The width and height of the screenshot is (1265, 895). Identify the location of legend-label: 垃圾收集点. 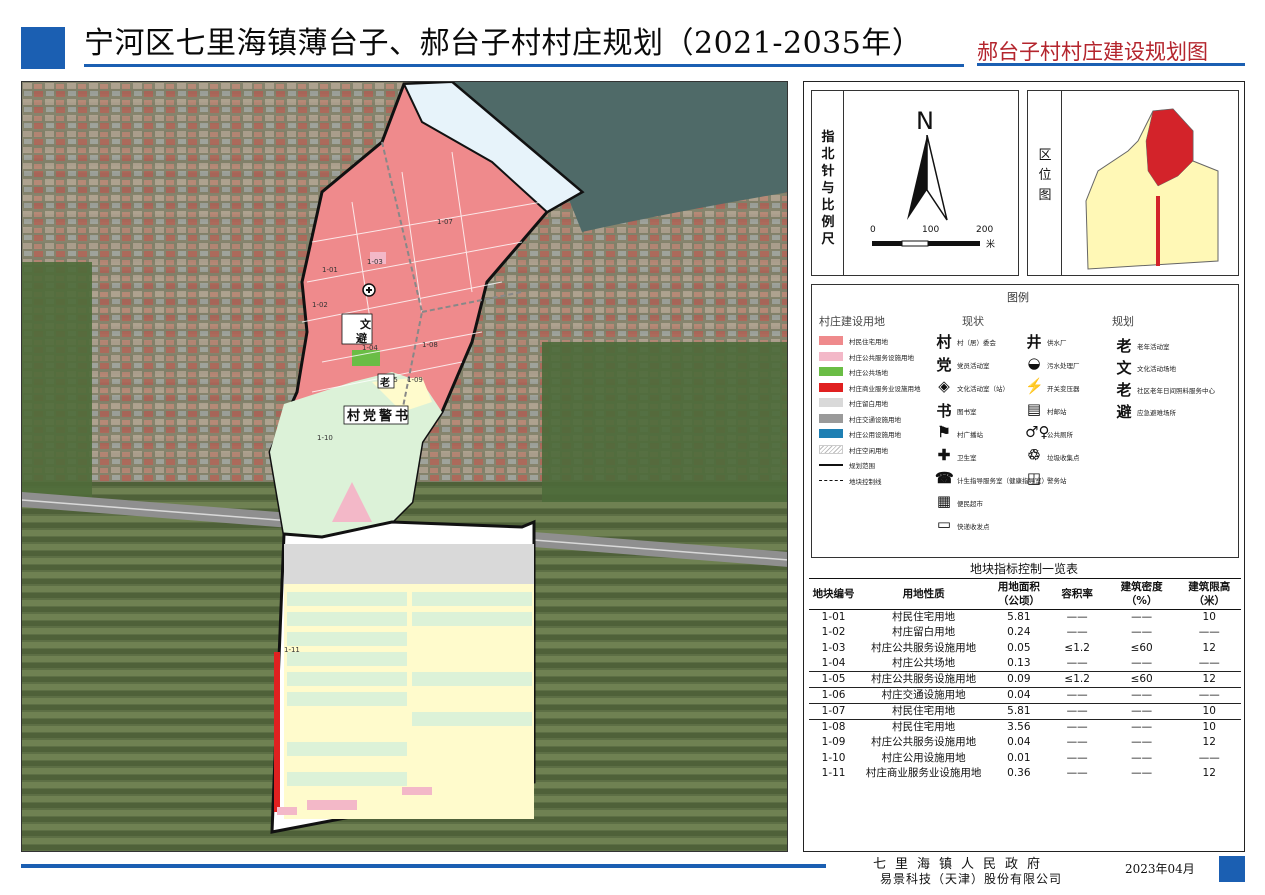
(1063, 458).